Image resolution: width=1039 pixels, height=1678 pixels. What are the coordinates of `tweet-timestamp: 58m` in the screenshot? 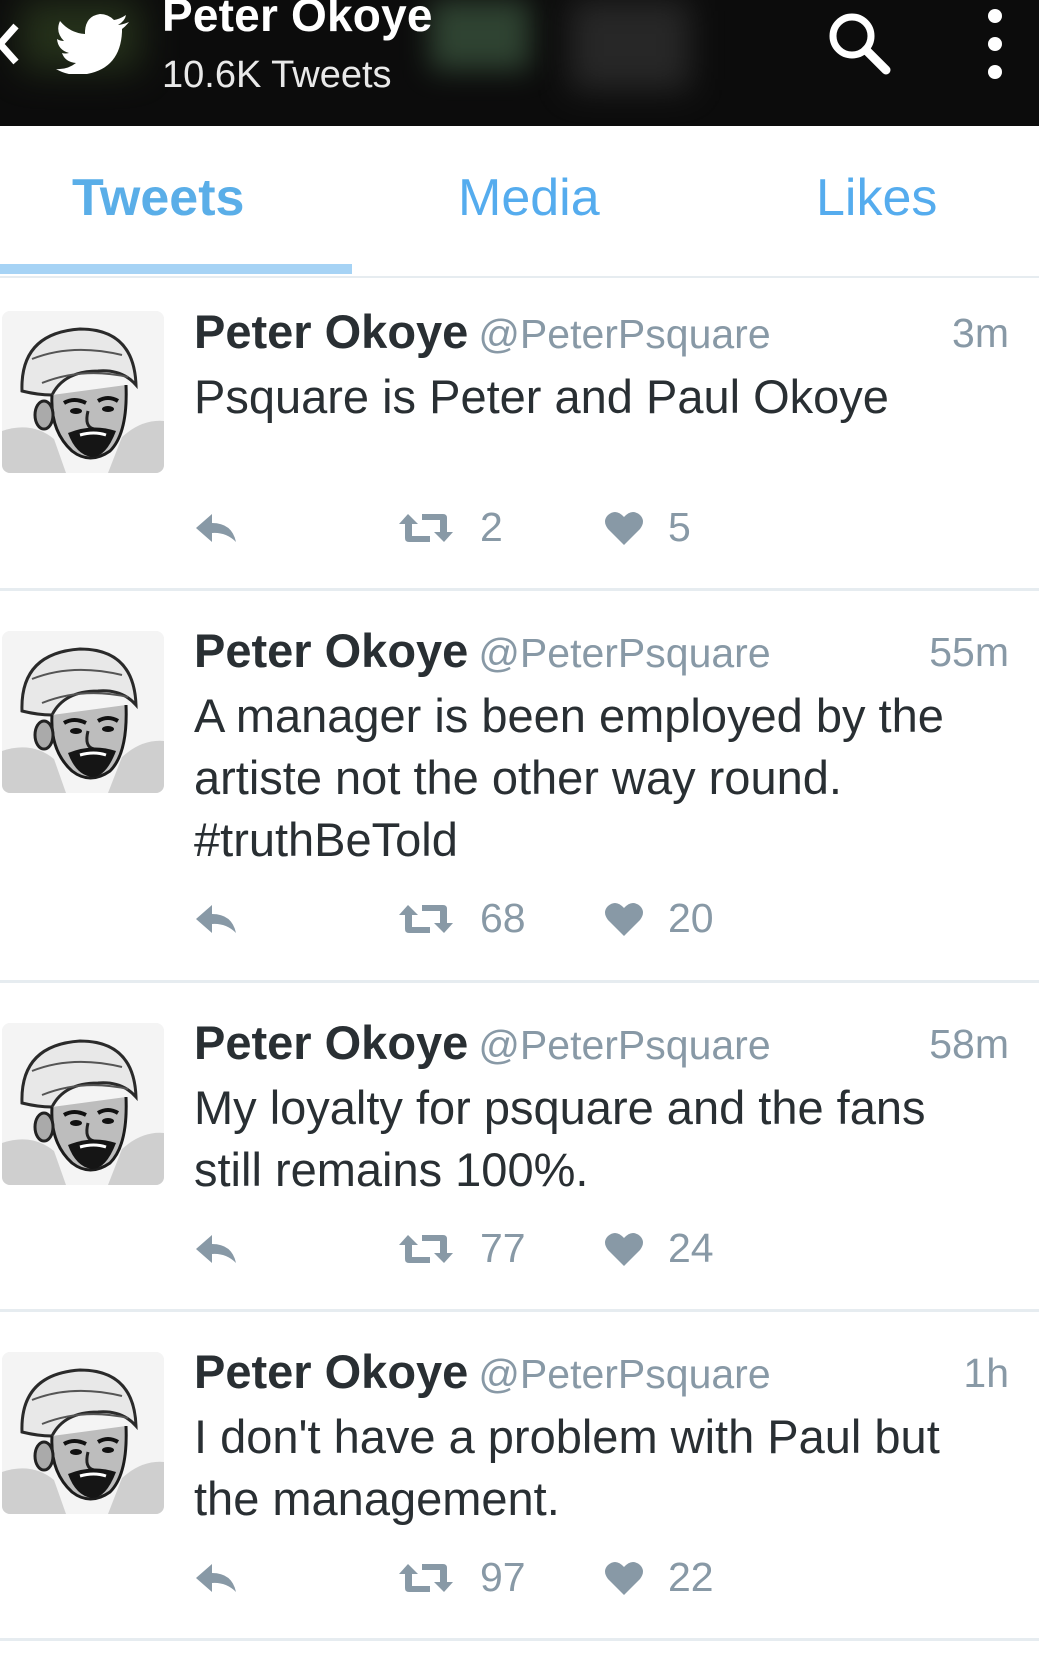 It's located at (969, 1044).